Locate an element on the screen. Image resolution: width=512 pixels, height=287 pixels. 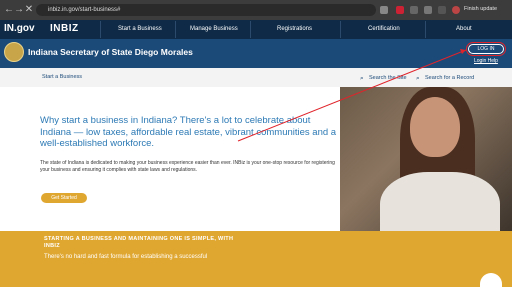
nav-registrations: Registrations is located at coordinates (294, 29).